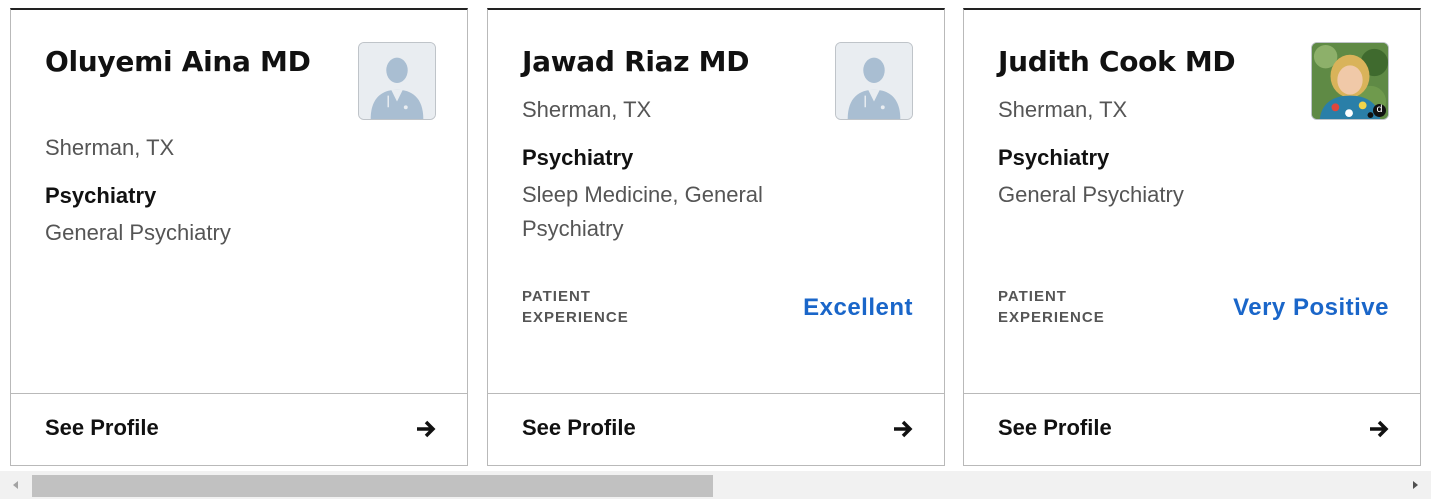 The height and width of the screenshot is (499, 1431). Describe the element at coordinates (1133, 61) in the screenshot. I see `provider-name: Judith Cook MD` at that location.